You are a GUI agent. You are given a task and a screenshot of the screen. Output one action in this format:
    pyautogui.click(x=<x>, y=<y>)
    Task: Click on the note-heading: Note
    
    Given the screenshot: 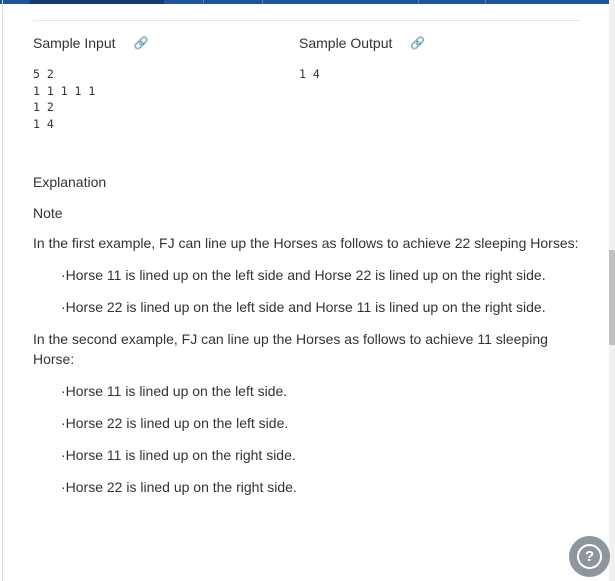 What is the action you would take?
    pyautogui.click(x=48, y=213)
    